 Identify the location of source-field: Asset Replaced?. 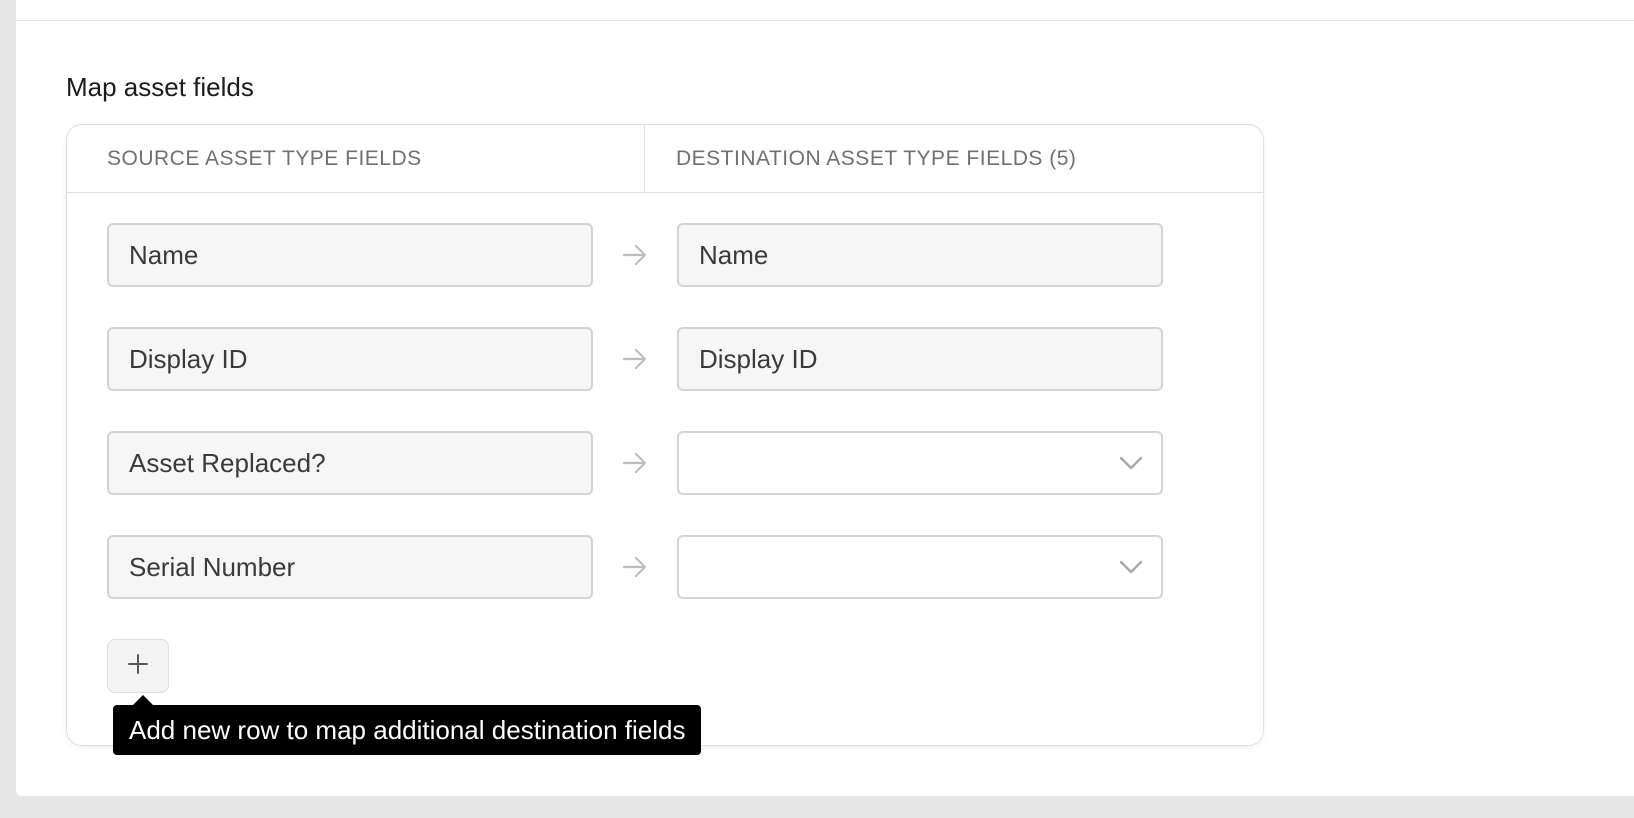
(350, 463).